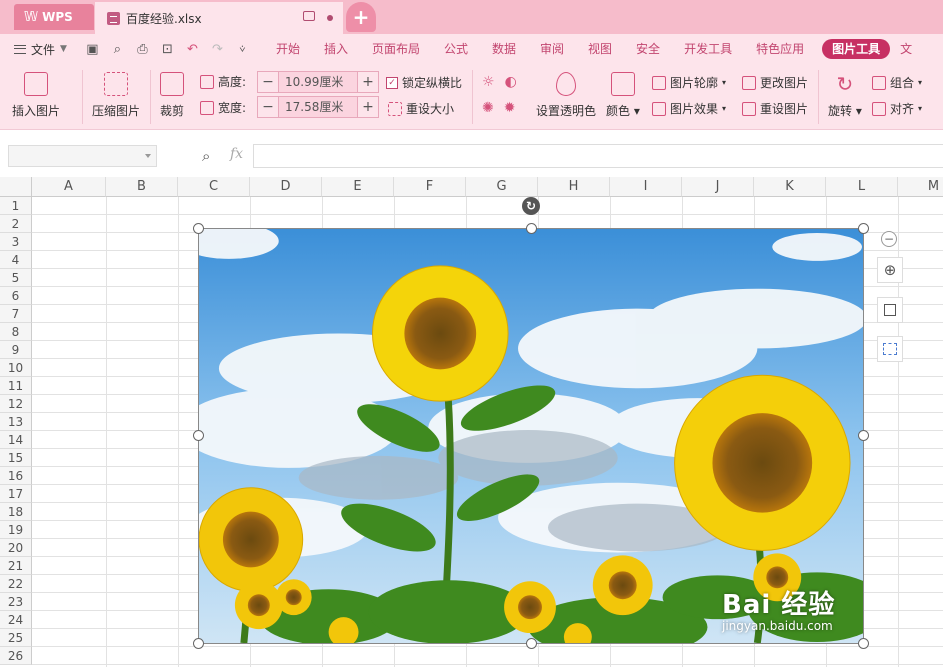 This screenshot has width=943, height=667. Describe the element at coordinates (863, 435) in the screenshot. I see `resize-handle-right` at that location.